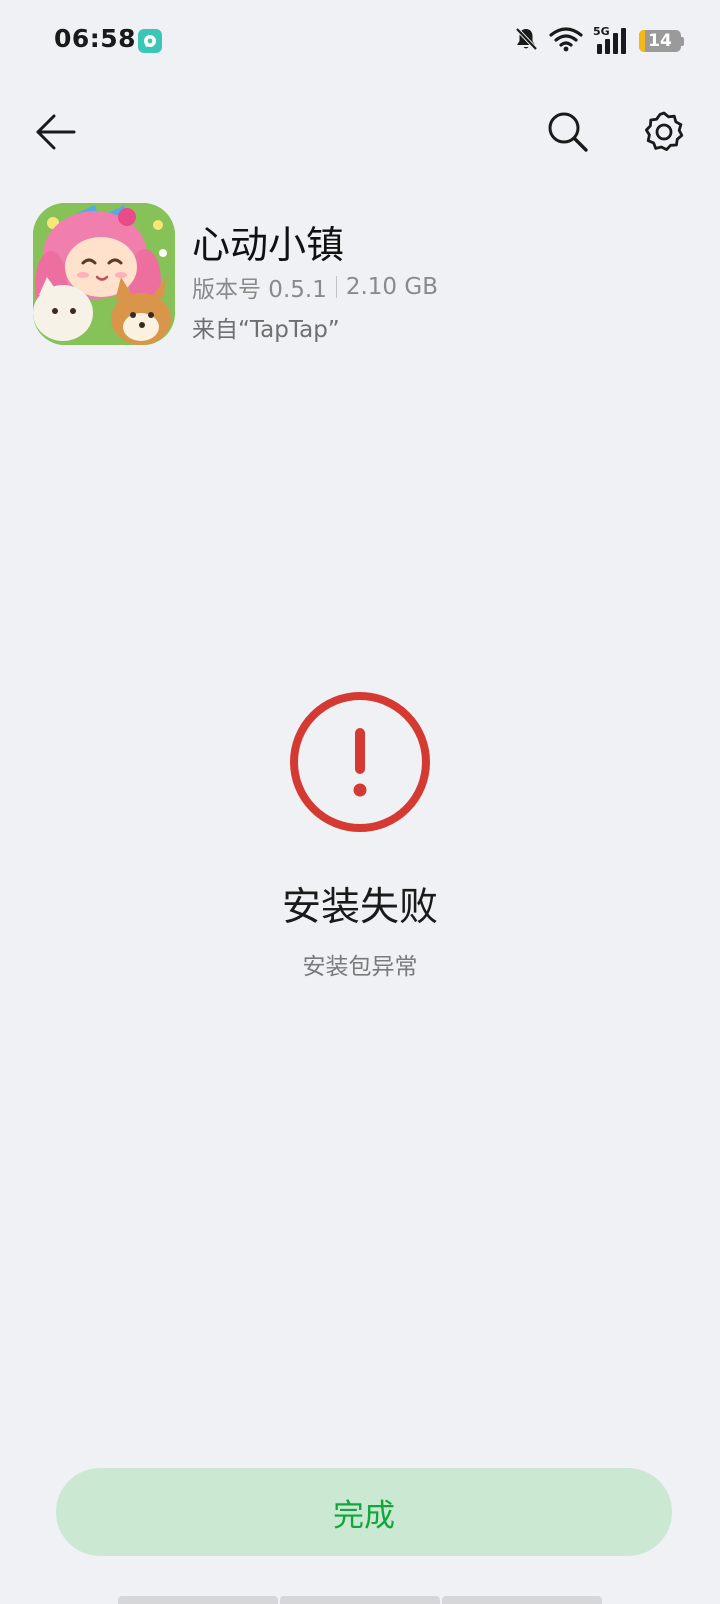  I want to click on back-arrow-icon, so click(56, 132).